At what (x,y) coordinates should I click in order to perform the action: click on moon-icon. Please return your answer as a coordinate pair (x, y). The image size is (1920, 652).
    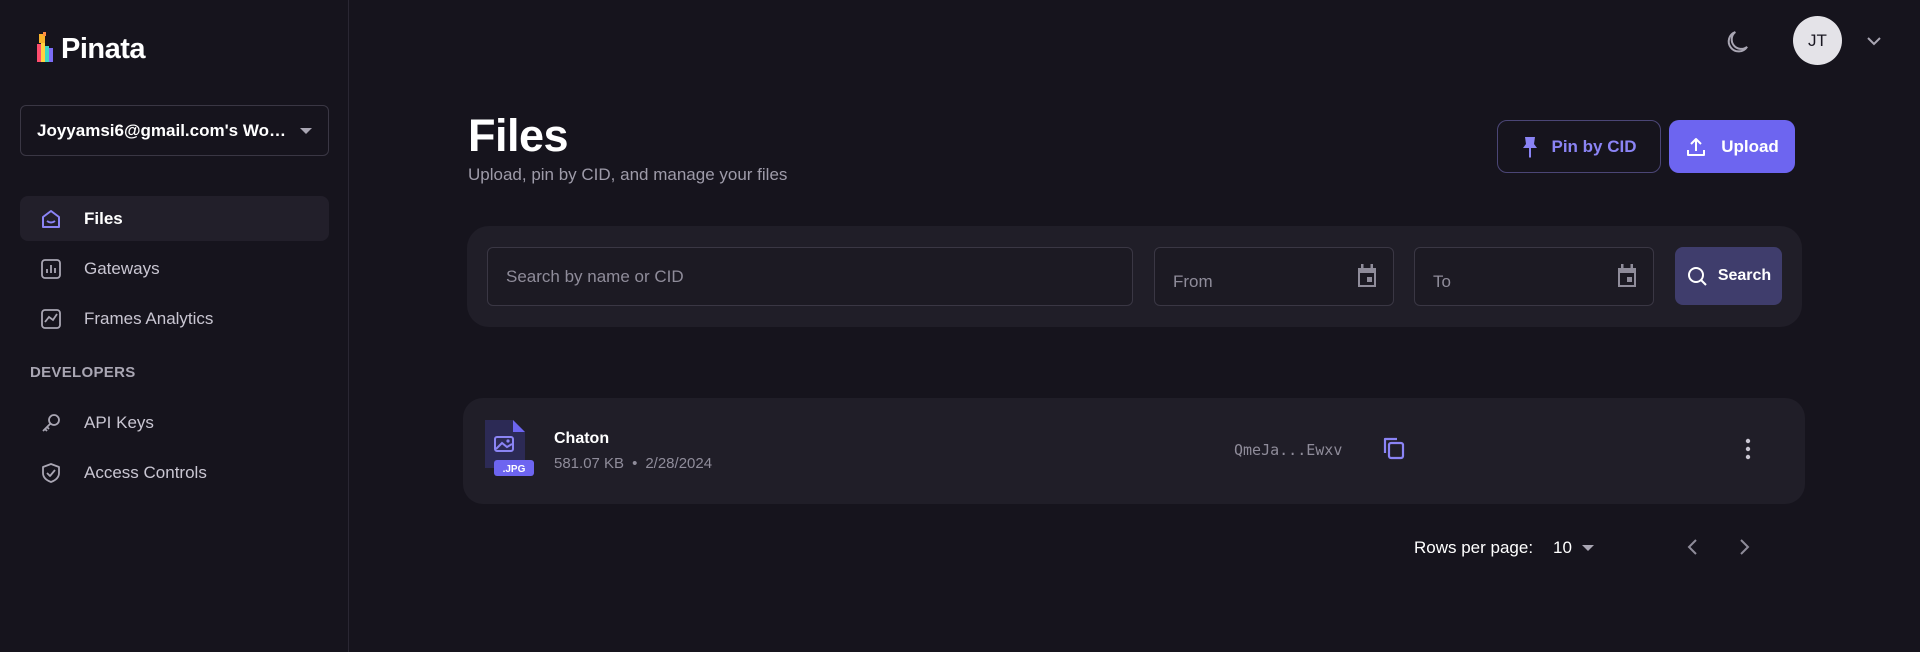
    Looking at the image, I should click on (1740, 42).